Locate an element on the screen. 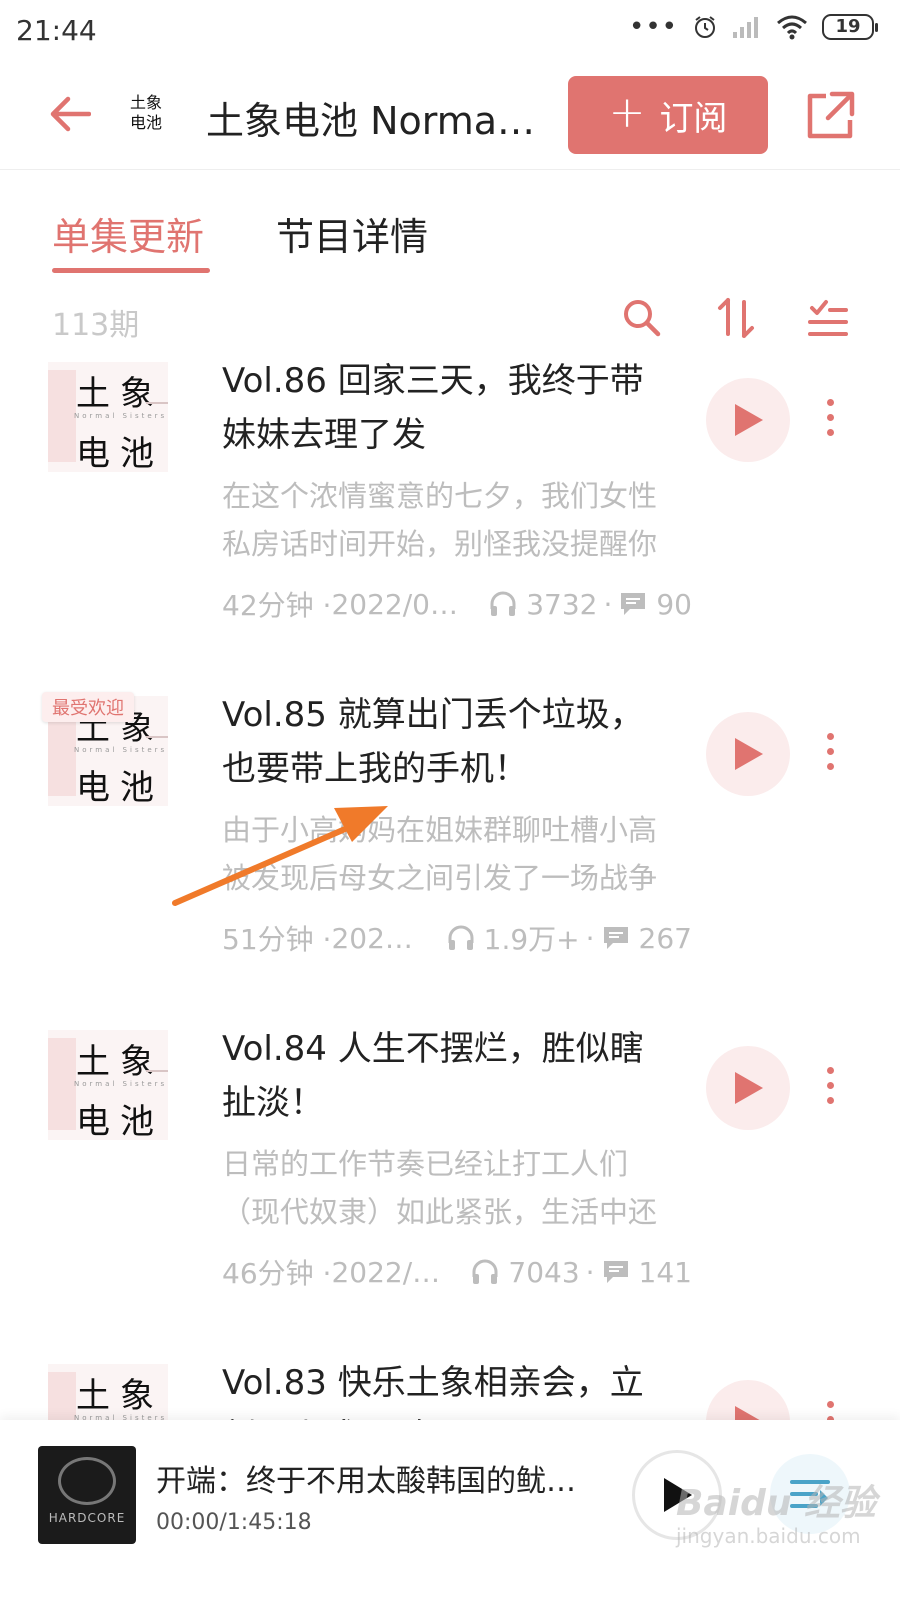  status-time: 21:44 is located at coordinates (56, 30).